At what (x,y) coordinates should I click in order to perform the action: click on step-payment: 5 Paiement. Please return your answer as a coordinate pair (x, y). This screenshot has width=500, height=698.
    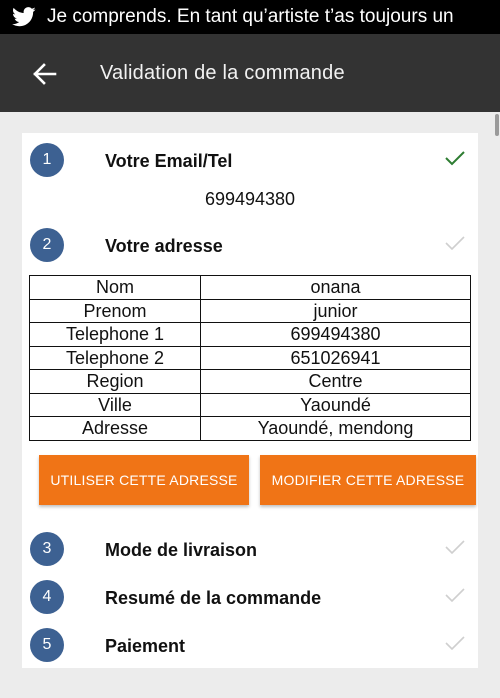
    Looking at the image, I should click on (250, 644).